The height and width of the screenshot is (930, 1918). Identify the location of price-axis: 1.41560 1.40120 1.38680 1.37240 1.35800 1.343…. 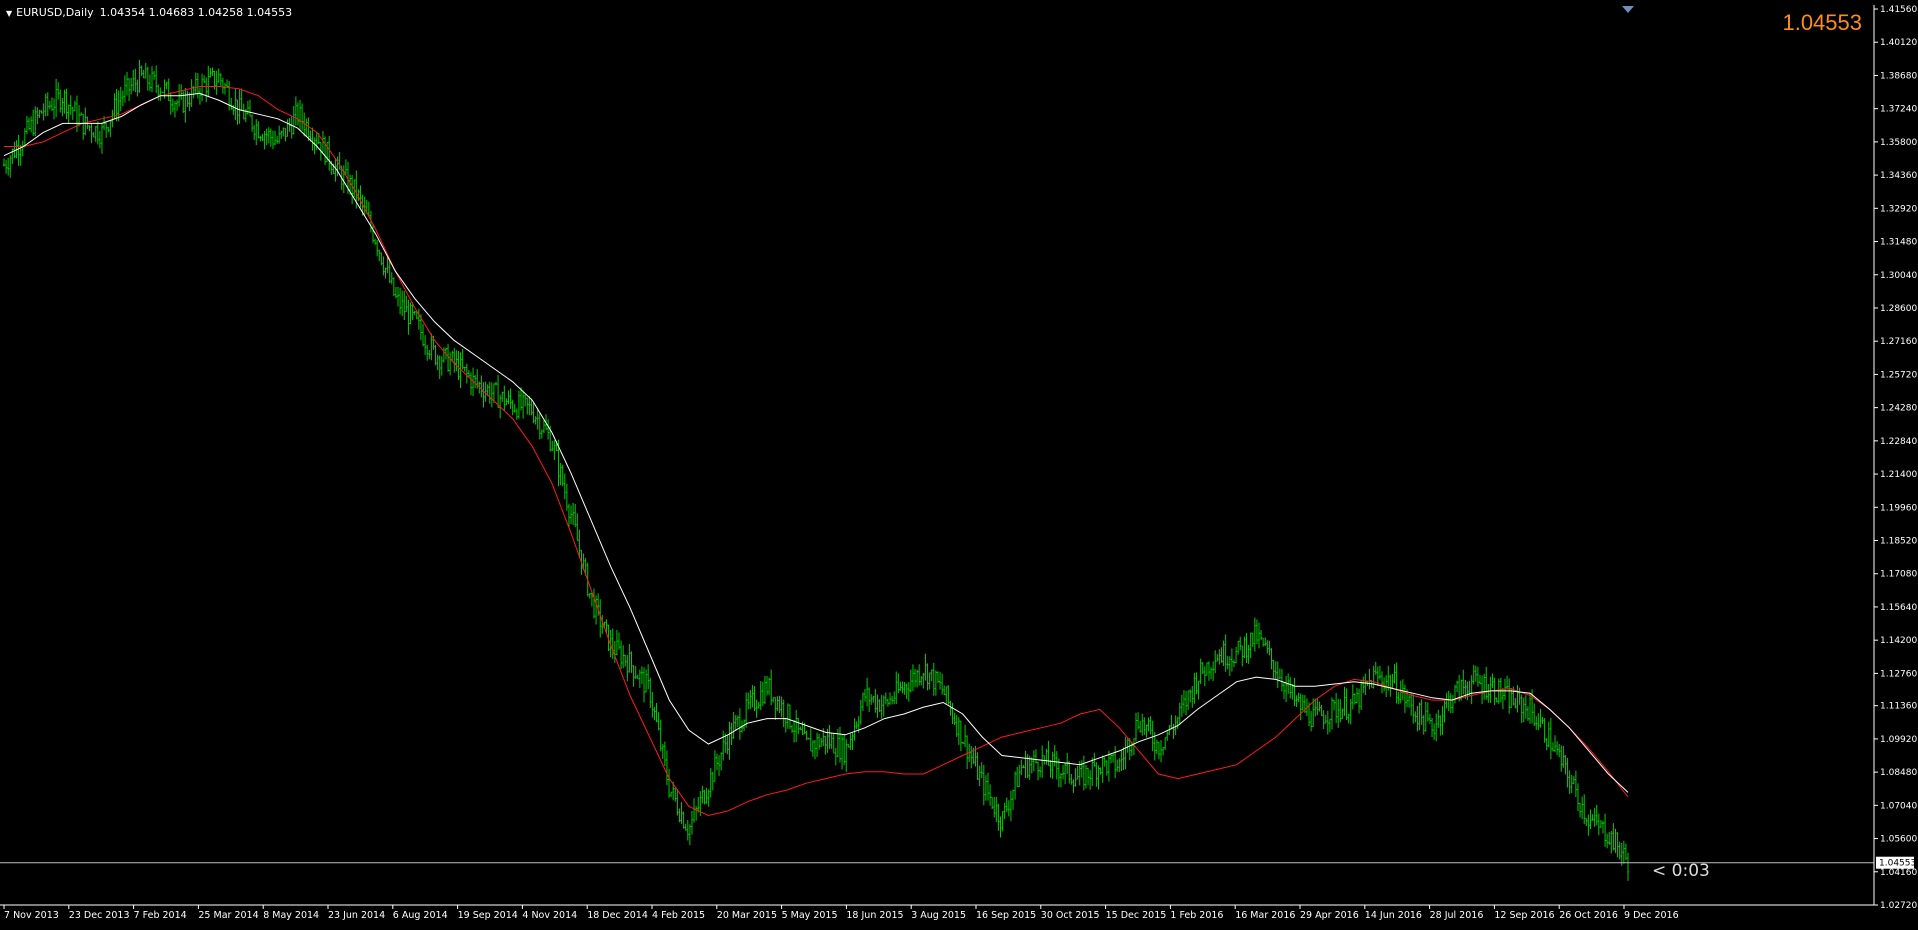
(1895, 458).